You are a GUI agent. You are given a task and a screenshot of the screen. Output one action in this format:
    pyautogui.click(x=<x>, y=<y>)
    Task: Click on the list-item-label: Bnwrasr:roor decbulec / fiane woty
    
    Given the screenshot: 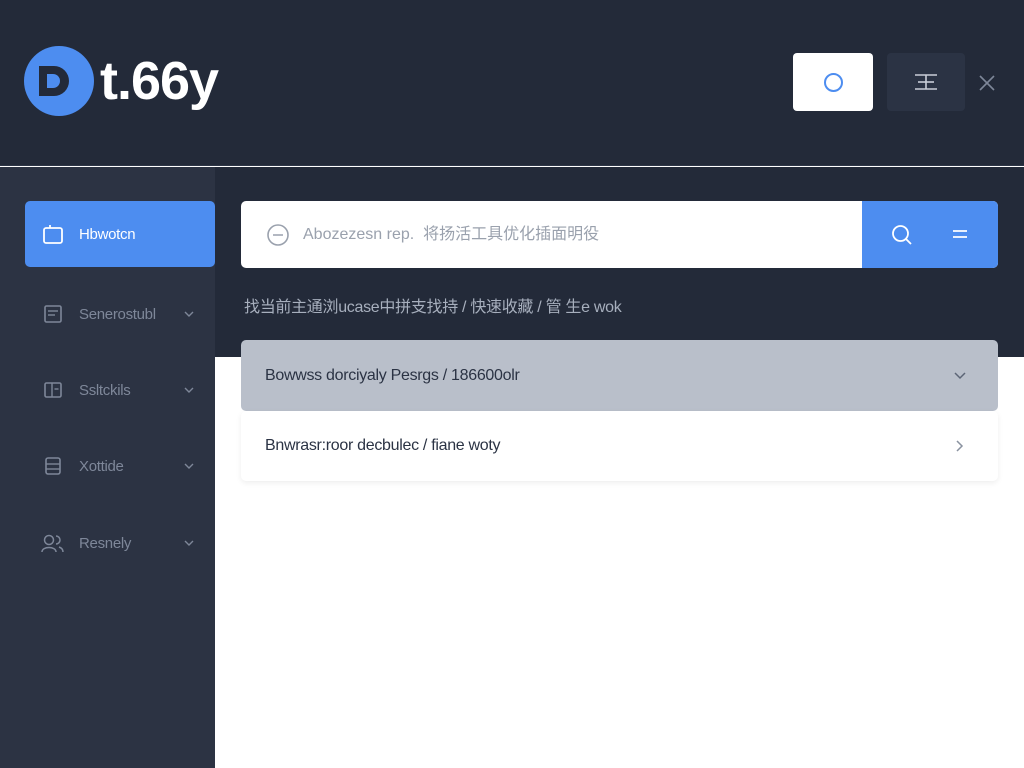 What is the action you would take?
    pyautogui.click(x=383, y=445)
    